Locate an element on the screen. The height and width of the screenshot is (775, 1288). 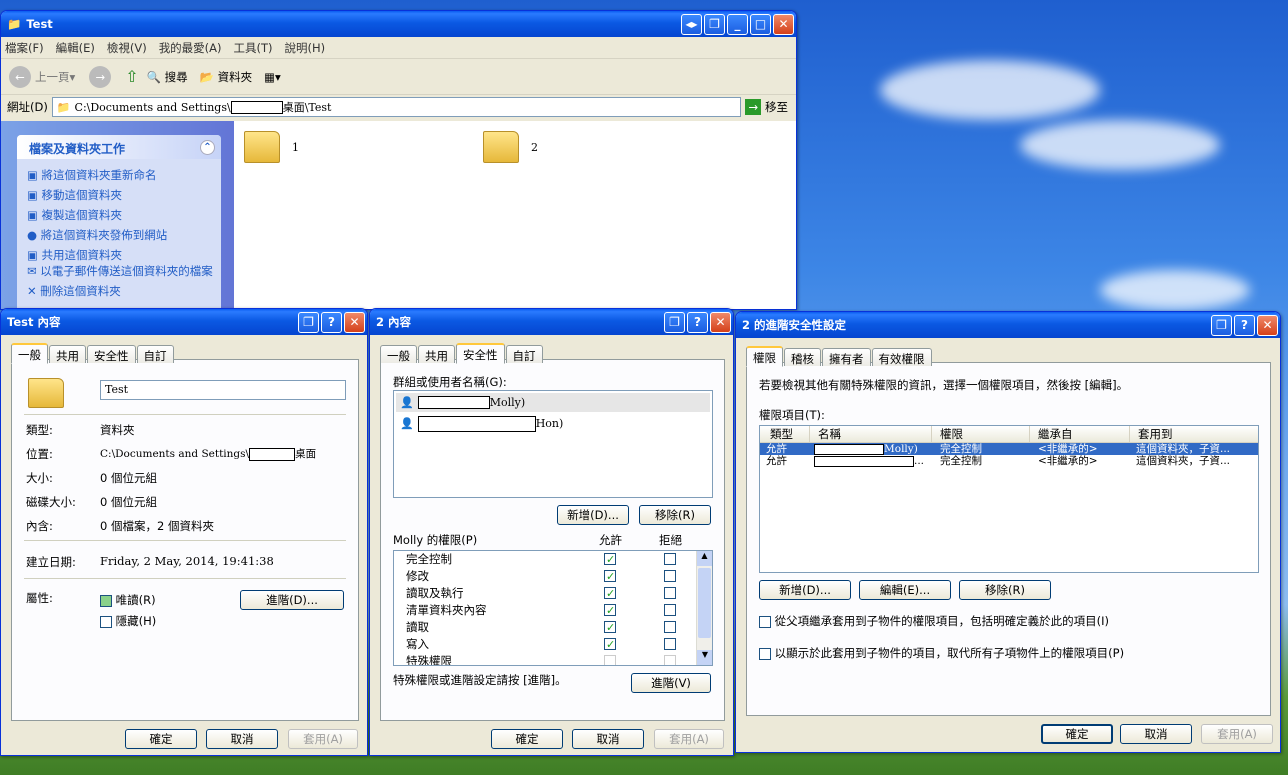
replace-checkbox: 以顯示於此套用到子物件的項目，取代所有子項物件上的權限項目(P) is located at coordinates (941, 653).